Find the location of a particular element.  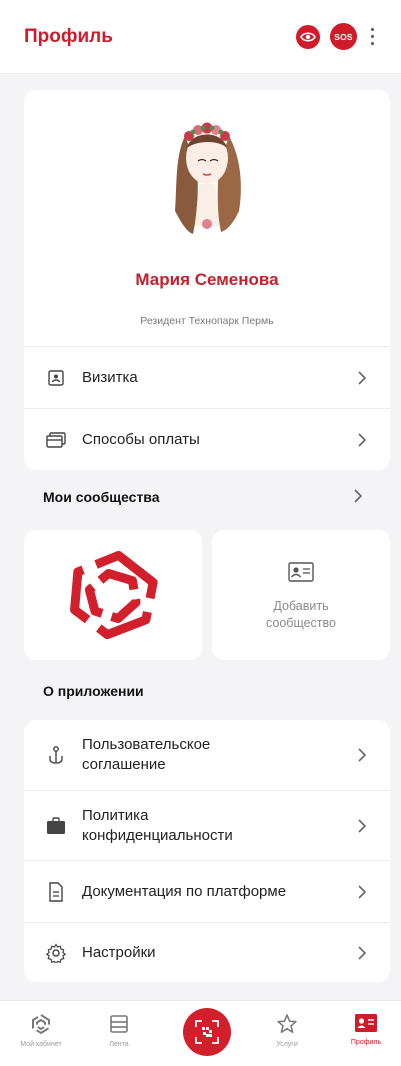

platform-docs-row: Документация по платформе is located at coordinates (207, 891).